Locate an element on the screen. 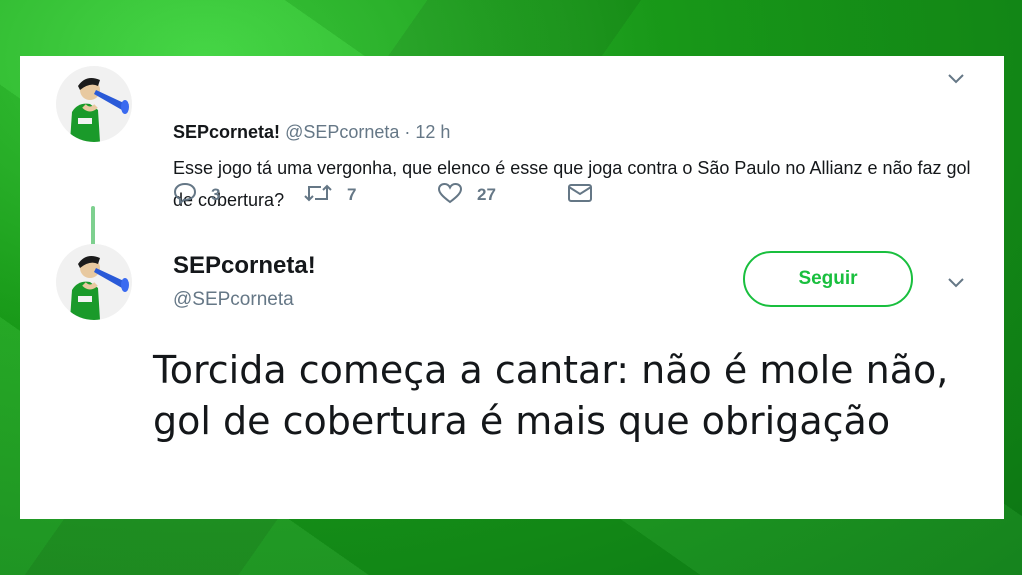 Image resolution: width=1022 pixels, height=575 pixels. message-icon is located at coordinates (580, 195).